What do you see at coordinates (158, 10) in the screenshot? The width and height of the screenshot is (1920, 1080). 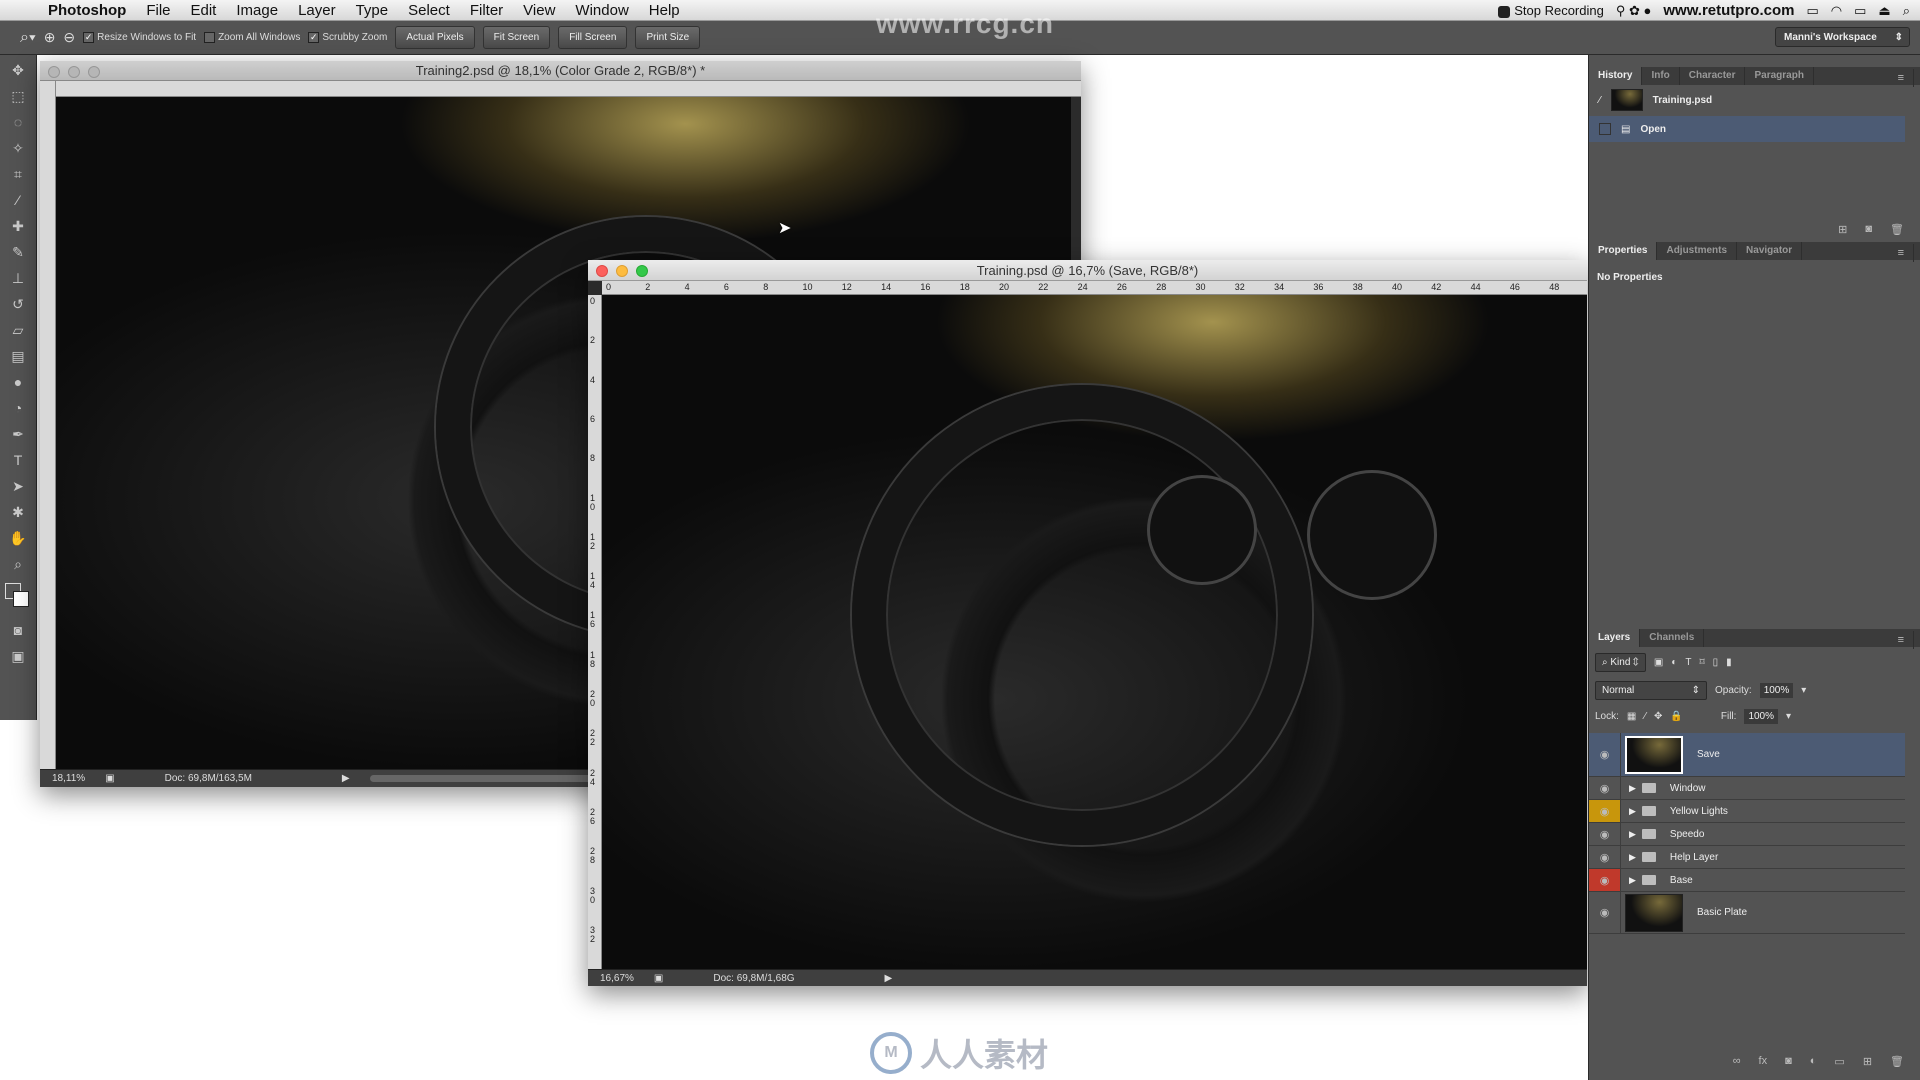 I see `menu-file: File` at bounding box center [158, 10].